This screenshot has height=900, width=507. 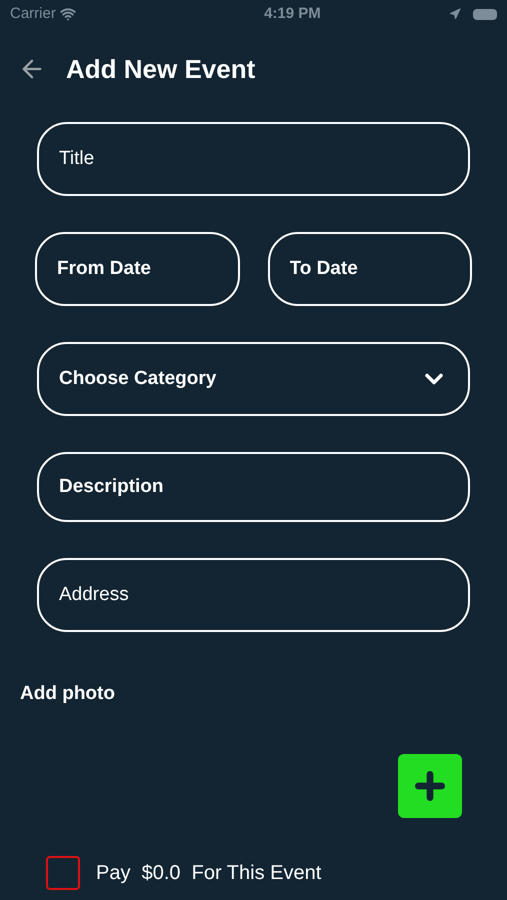 I want to click on pay-checkbox, so click(x=63, y=873).